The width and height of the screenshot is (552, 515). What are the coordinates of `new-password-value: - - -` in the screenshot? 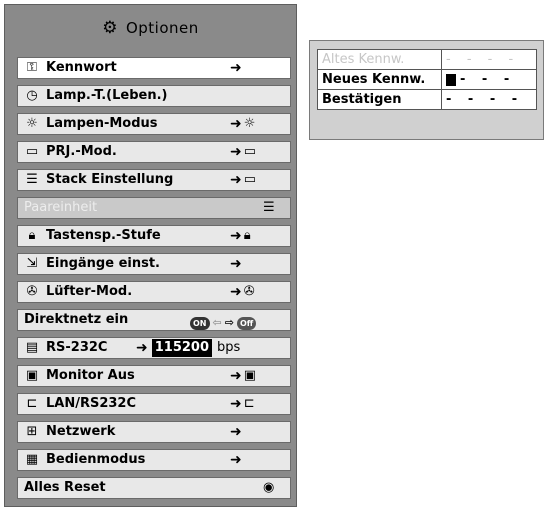 It's located at (488, 79).